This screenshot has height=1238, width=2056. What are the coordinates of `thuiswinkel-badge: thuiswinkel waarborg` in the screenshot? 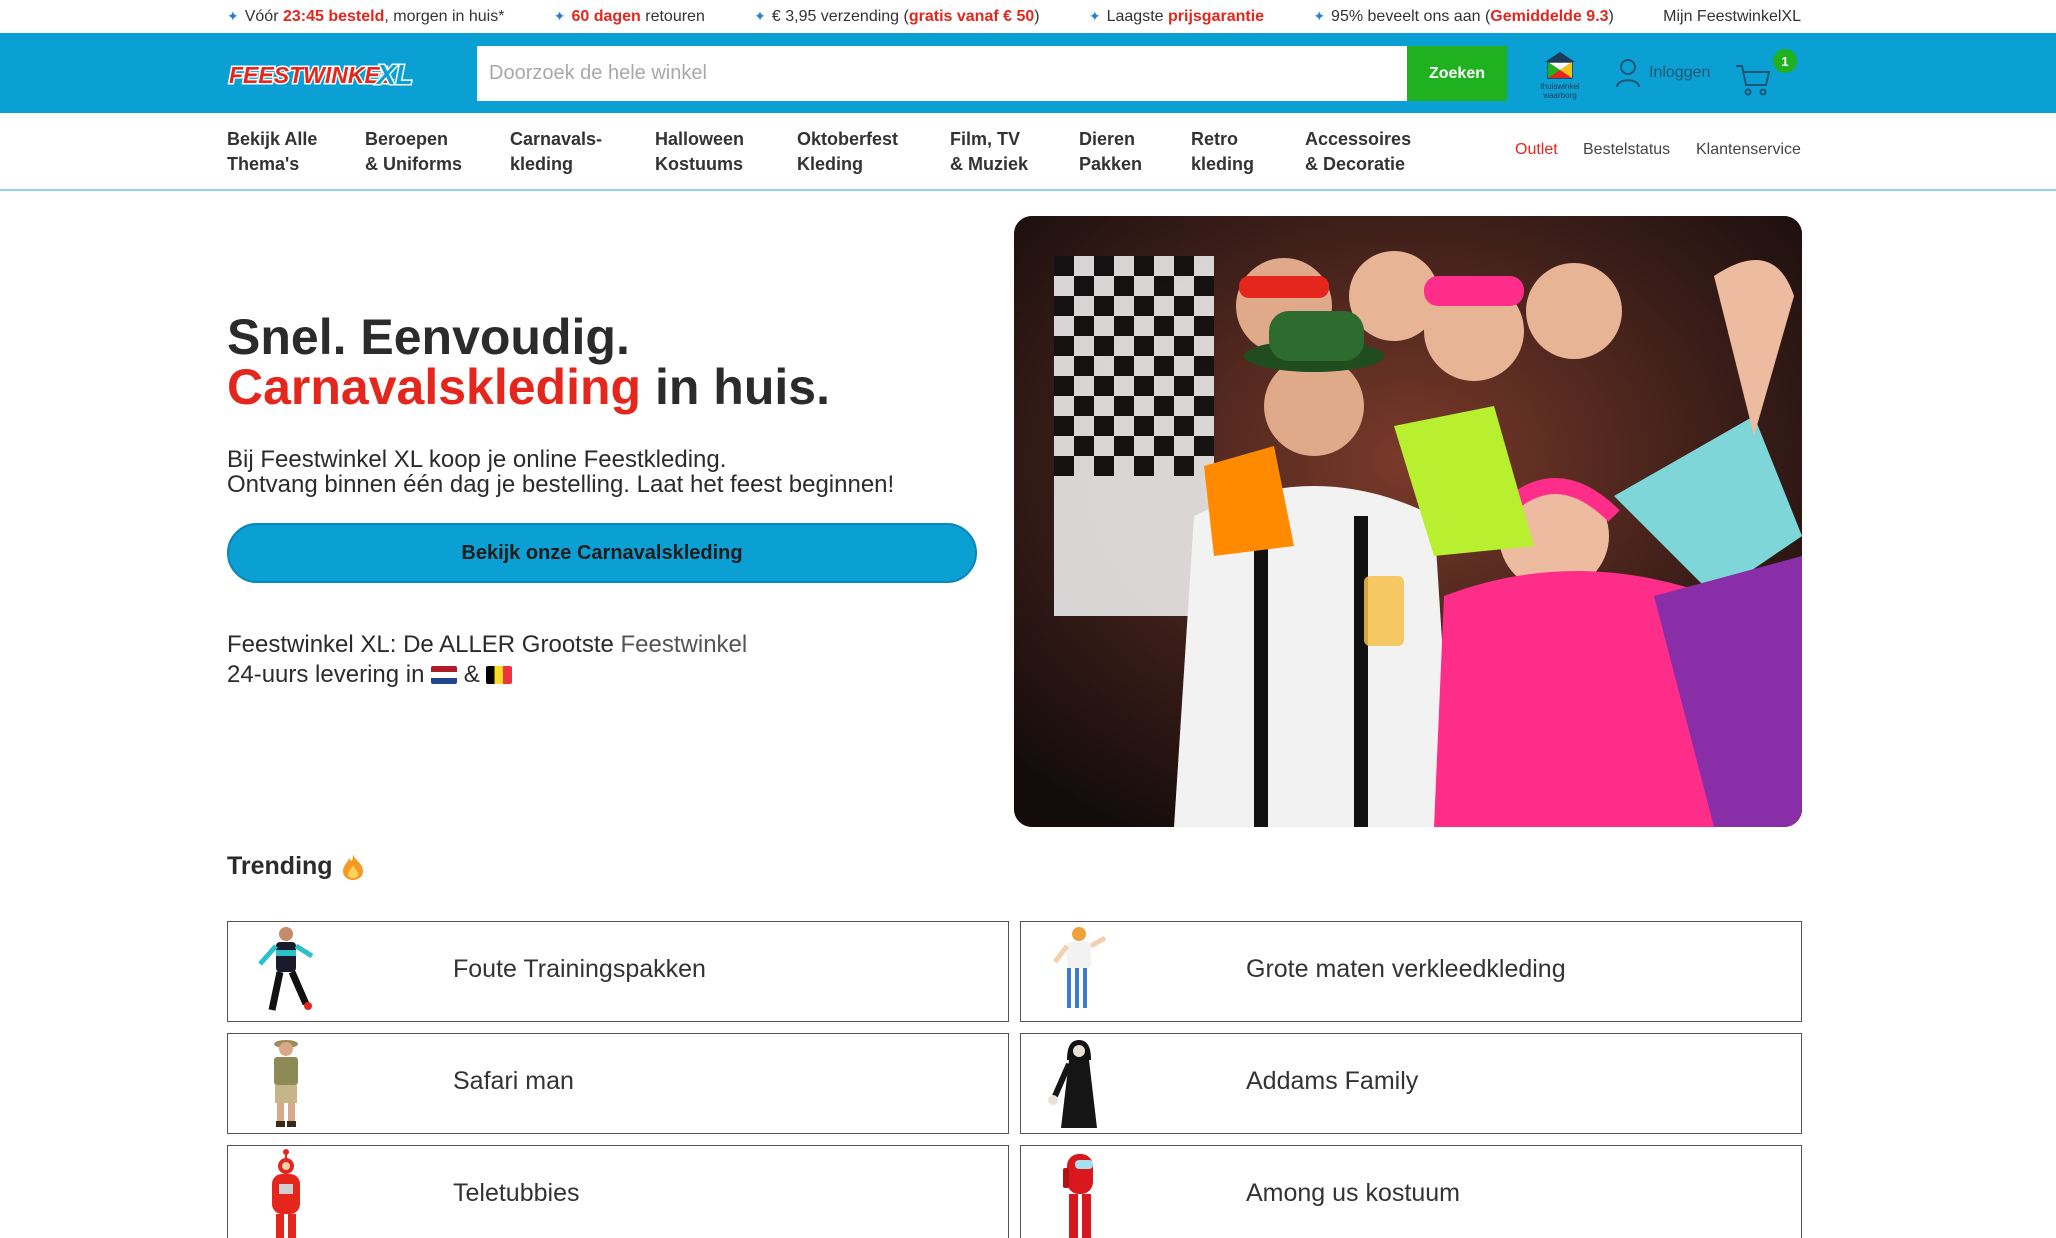 It's located at (1560, 75).